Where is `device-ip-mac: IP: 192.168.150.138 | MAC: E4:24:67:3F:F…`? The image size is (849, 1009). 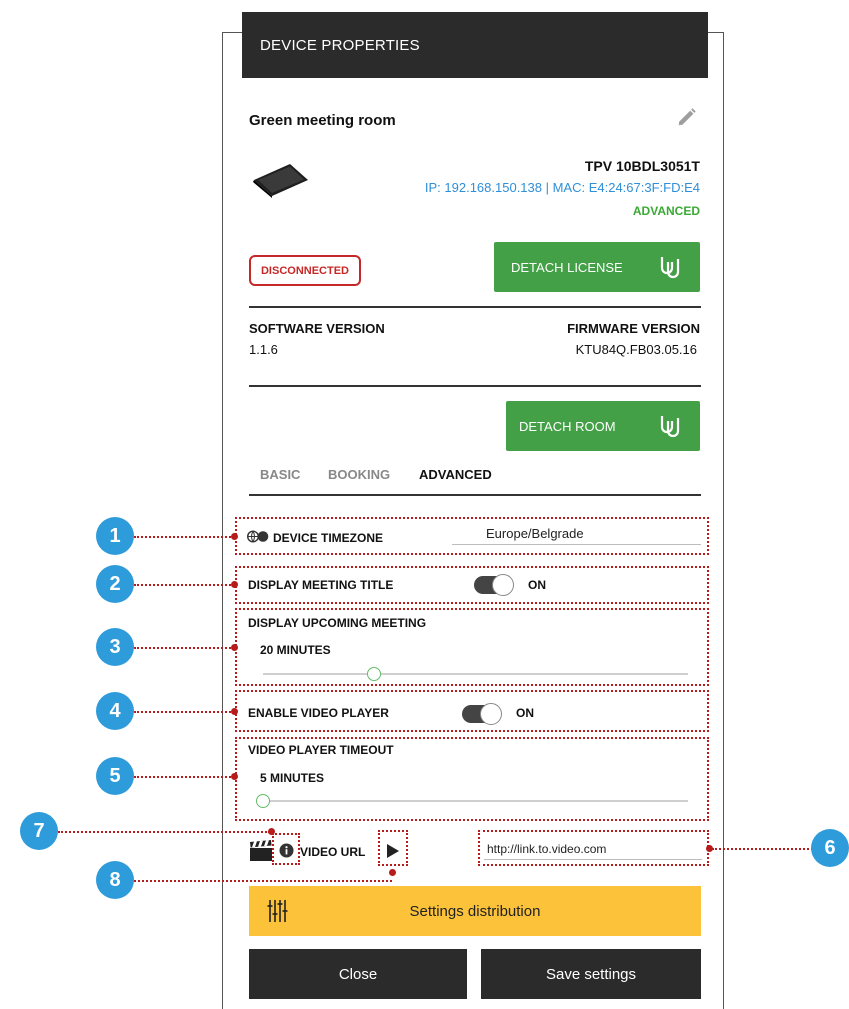 device-ip-mac: IP: 192.168.150.138 | MAC: E4:24:67:3F:F… is located at coordinates (562, 187).